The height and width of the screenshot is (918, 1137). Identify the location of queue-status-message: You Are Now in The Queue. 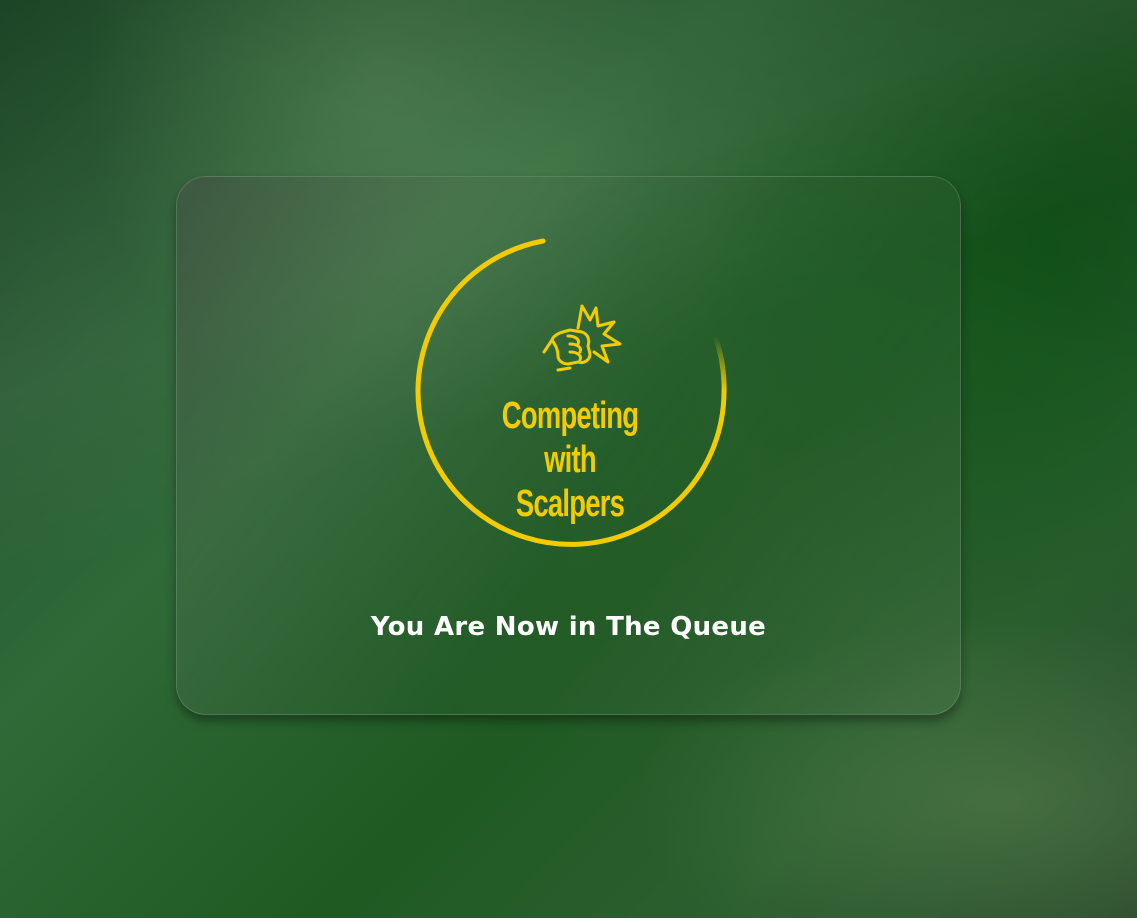
(568, 627).